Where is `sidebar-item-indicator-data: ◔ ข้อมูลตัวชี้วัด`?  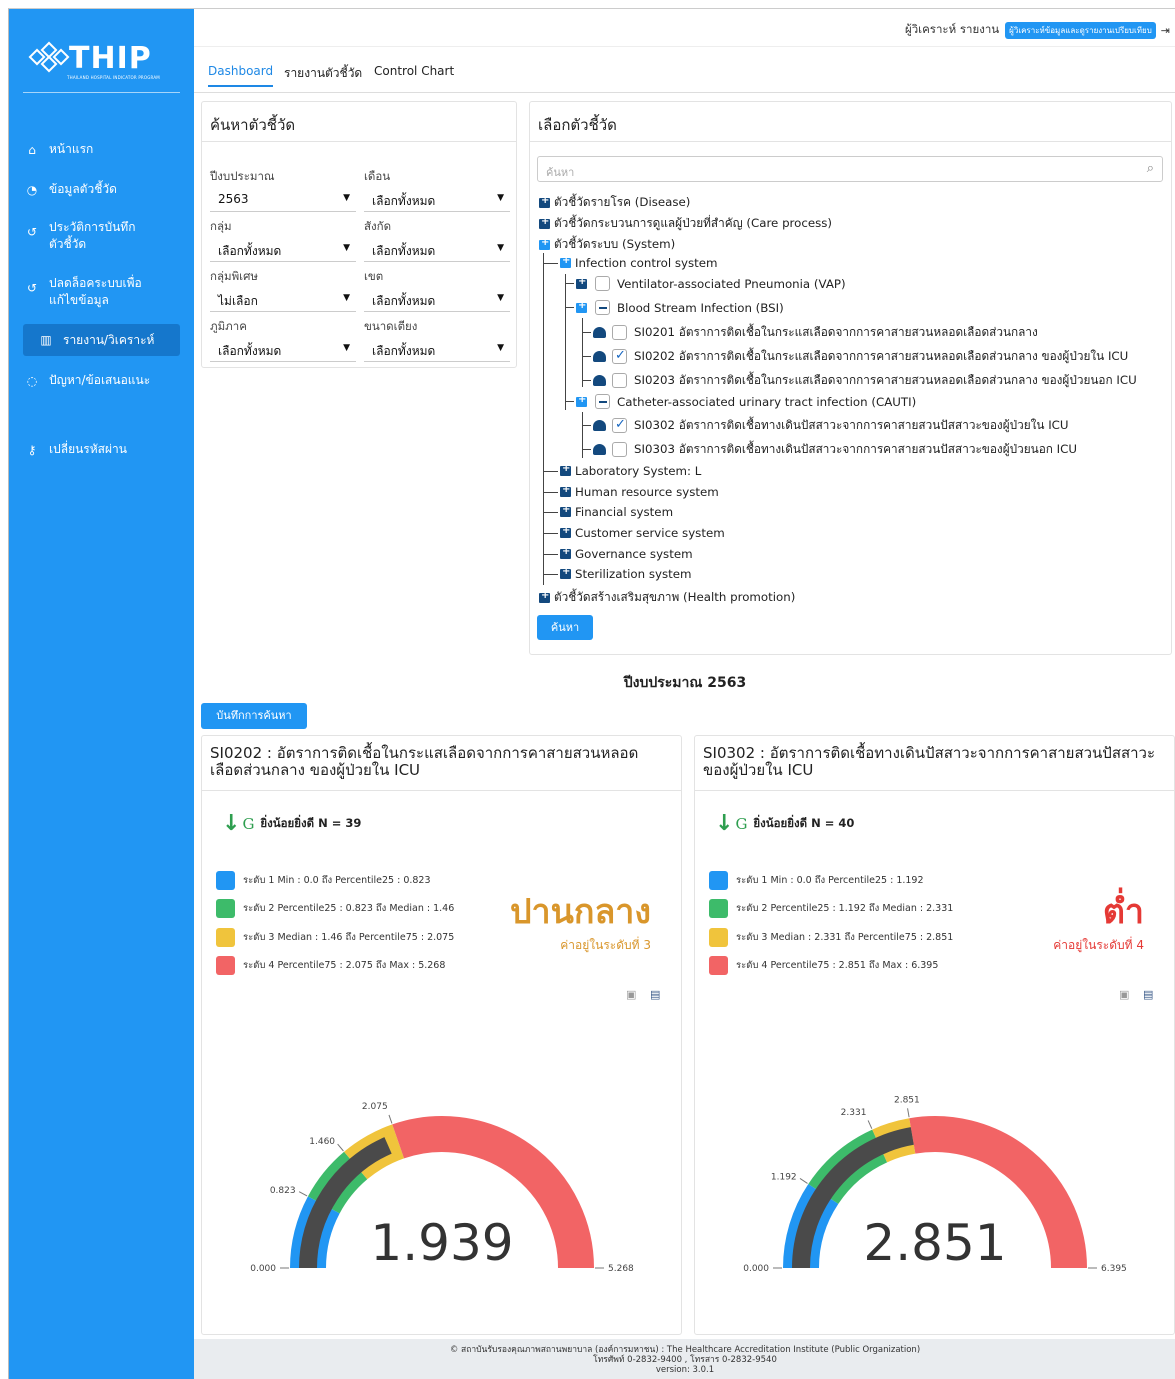
sidebar-item-indicator-data: ◔ ข้อมูลตัวชี้วัด is located at coordinates (102, 189).